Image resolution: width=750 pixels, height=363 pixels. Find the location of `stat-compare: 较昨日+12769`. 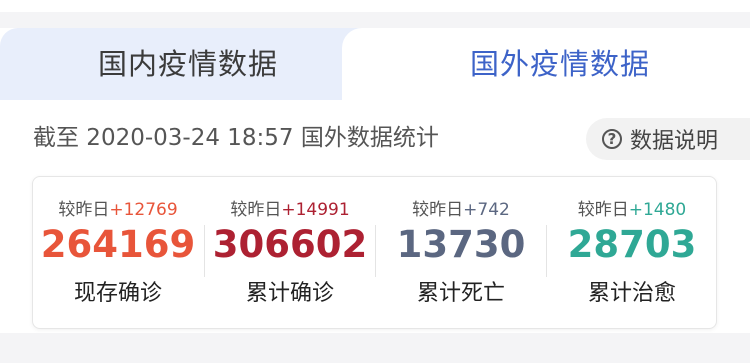

stat-compare: 较昨日+12769 is located at coordinates (118, 207).